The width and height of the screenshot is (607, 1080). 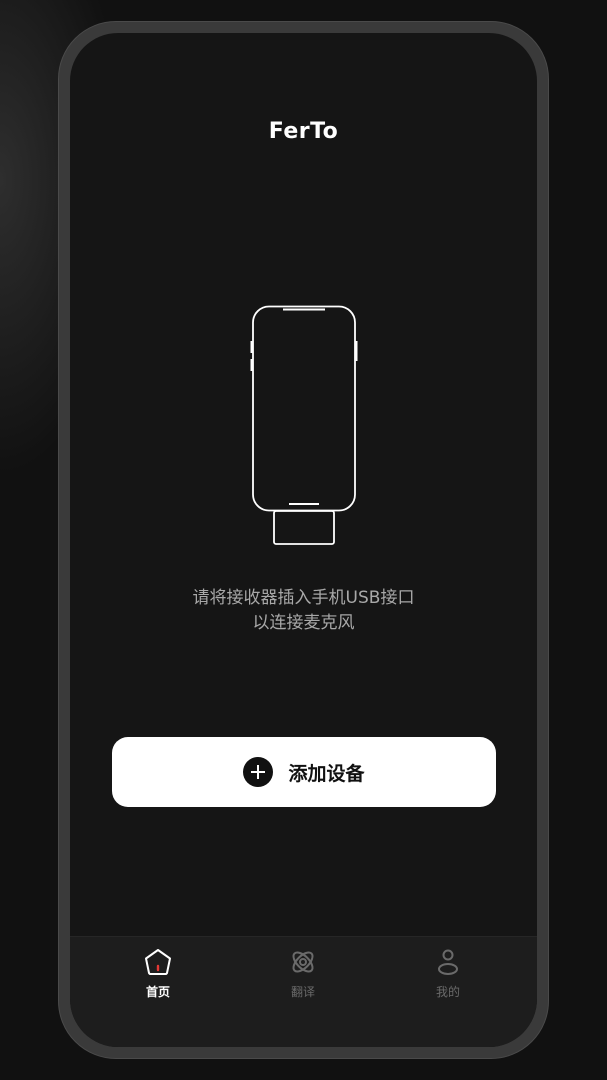 What do you see at coordinates (303, 977) in the screenshot?
I see `tab-translate: 翻译` at bounding box center [303, 977].